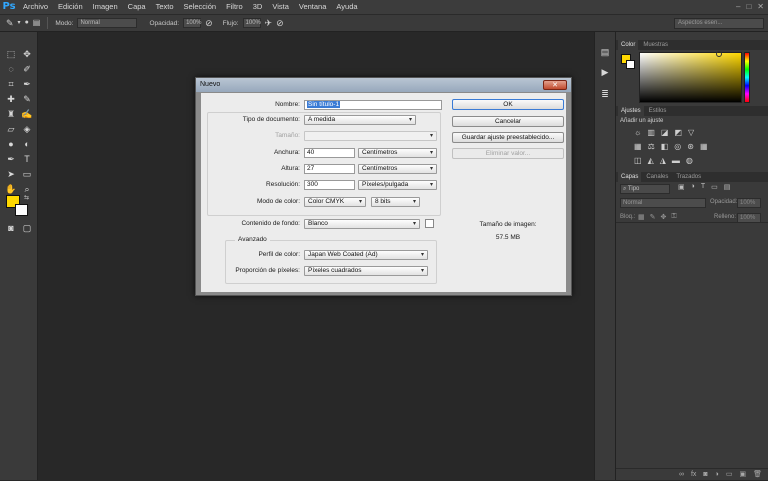 The height and width of the screenshot is (481, 768). Describe the element at coordinates (651, 160) in the screenshot. I see `posterize-icon: ◭` at that location.